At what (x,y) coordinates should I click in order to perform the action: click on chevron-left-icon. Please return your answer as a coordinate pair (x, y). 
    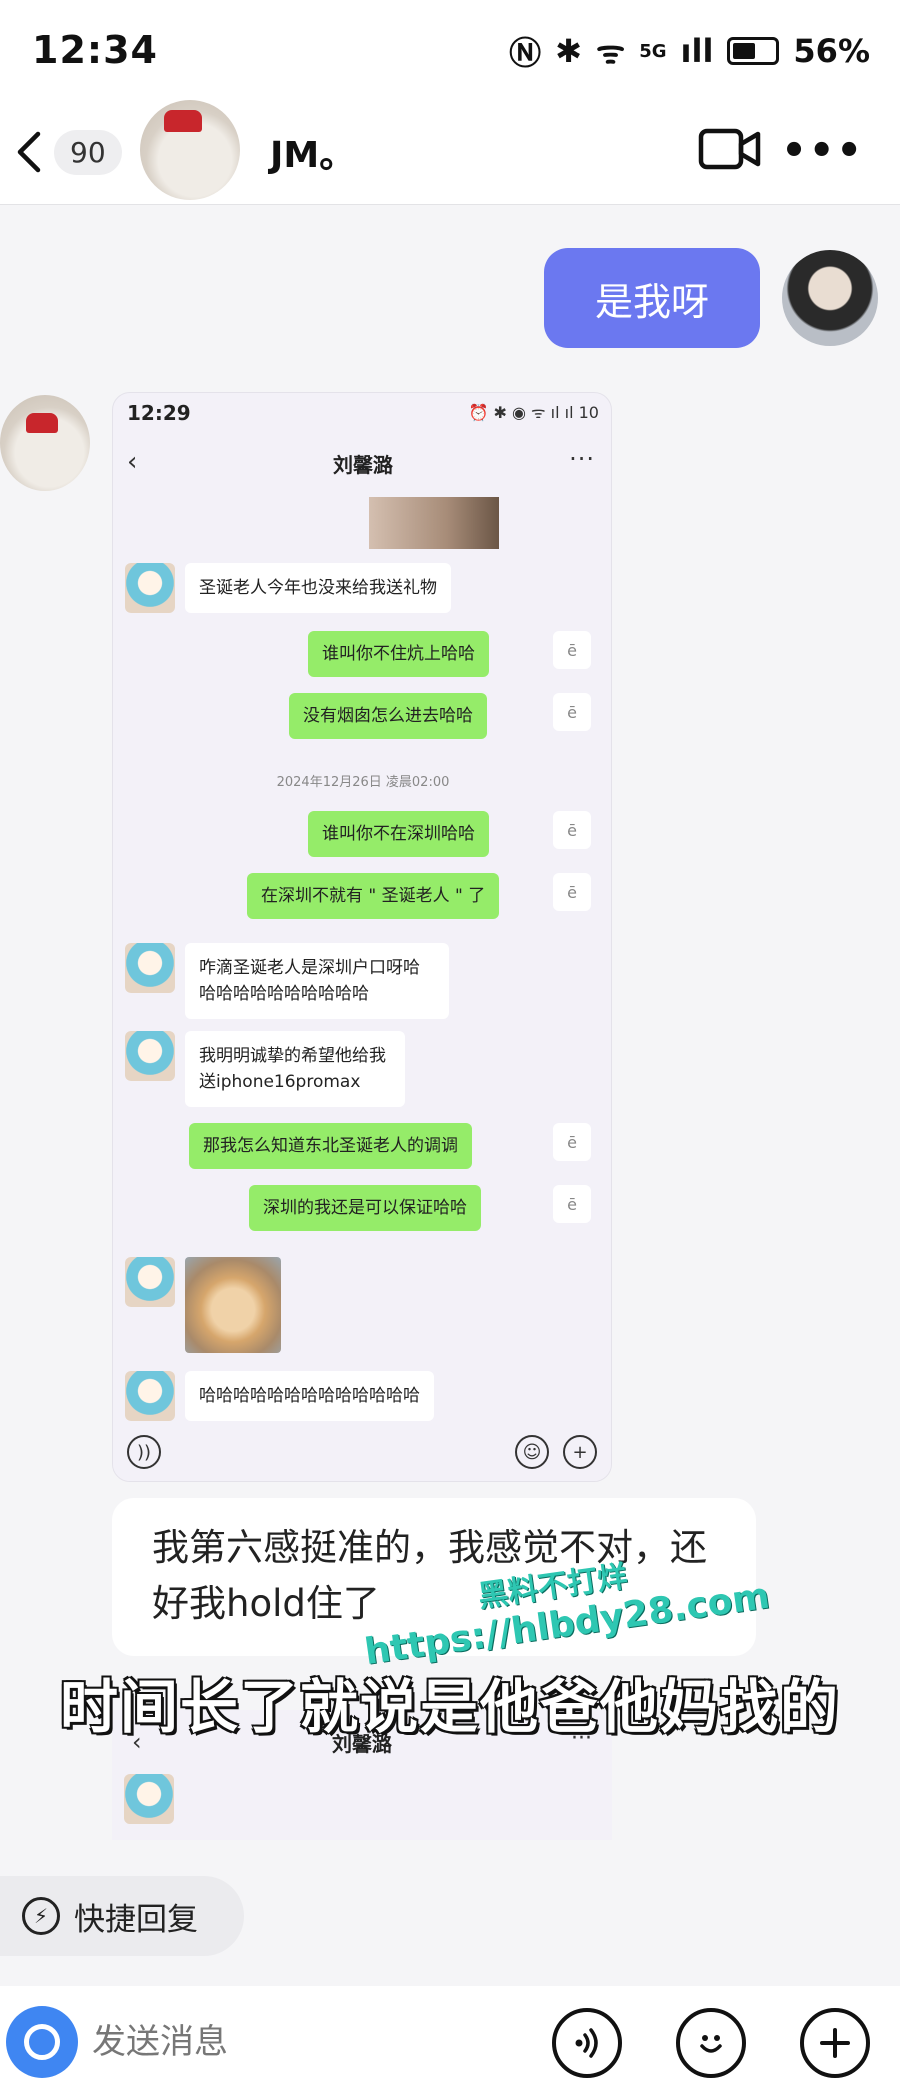
    Looking at the image, I should click on (29, 152).